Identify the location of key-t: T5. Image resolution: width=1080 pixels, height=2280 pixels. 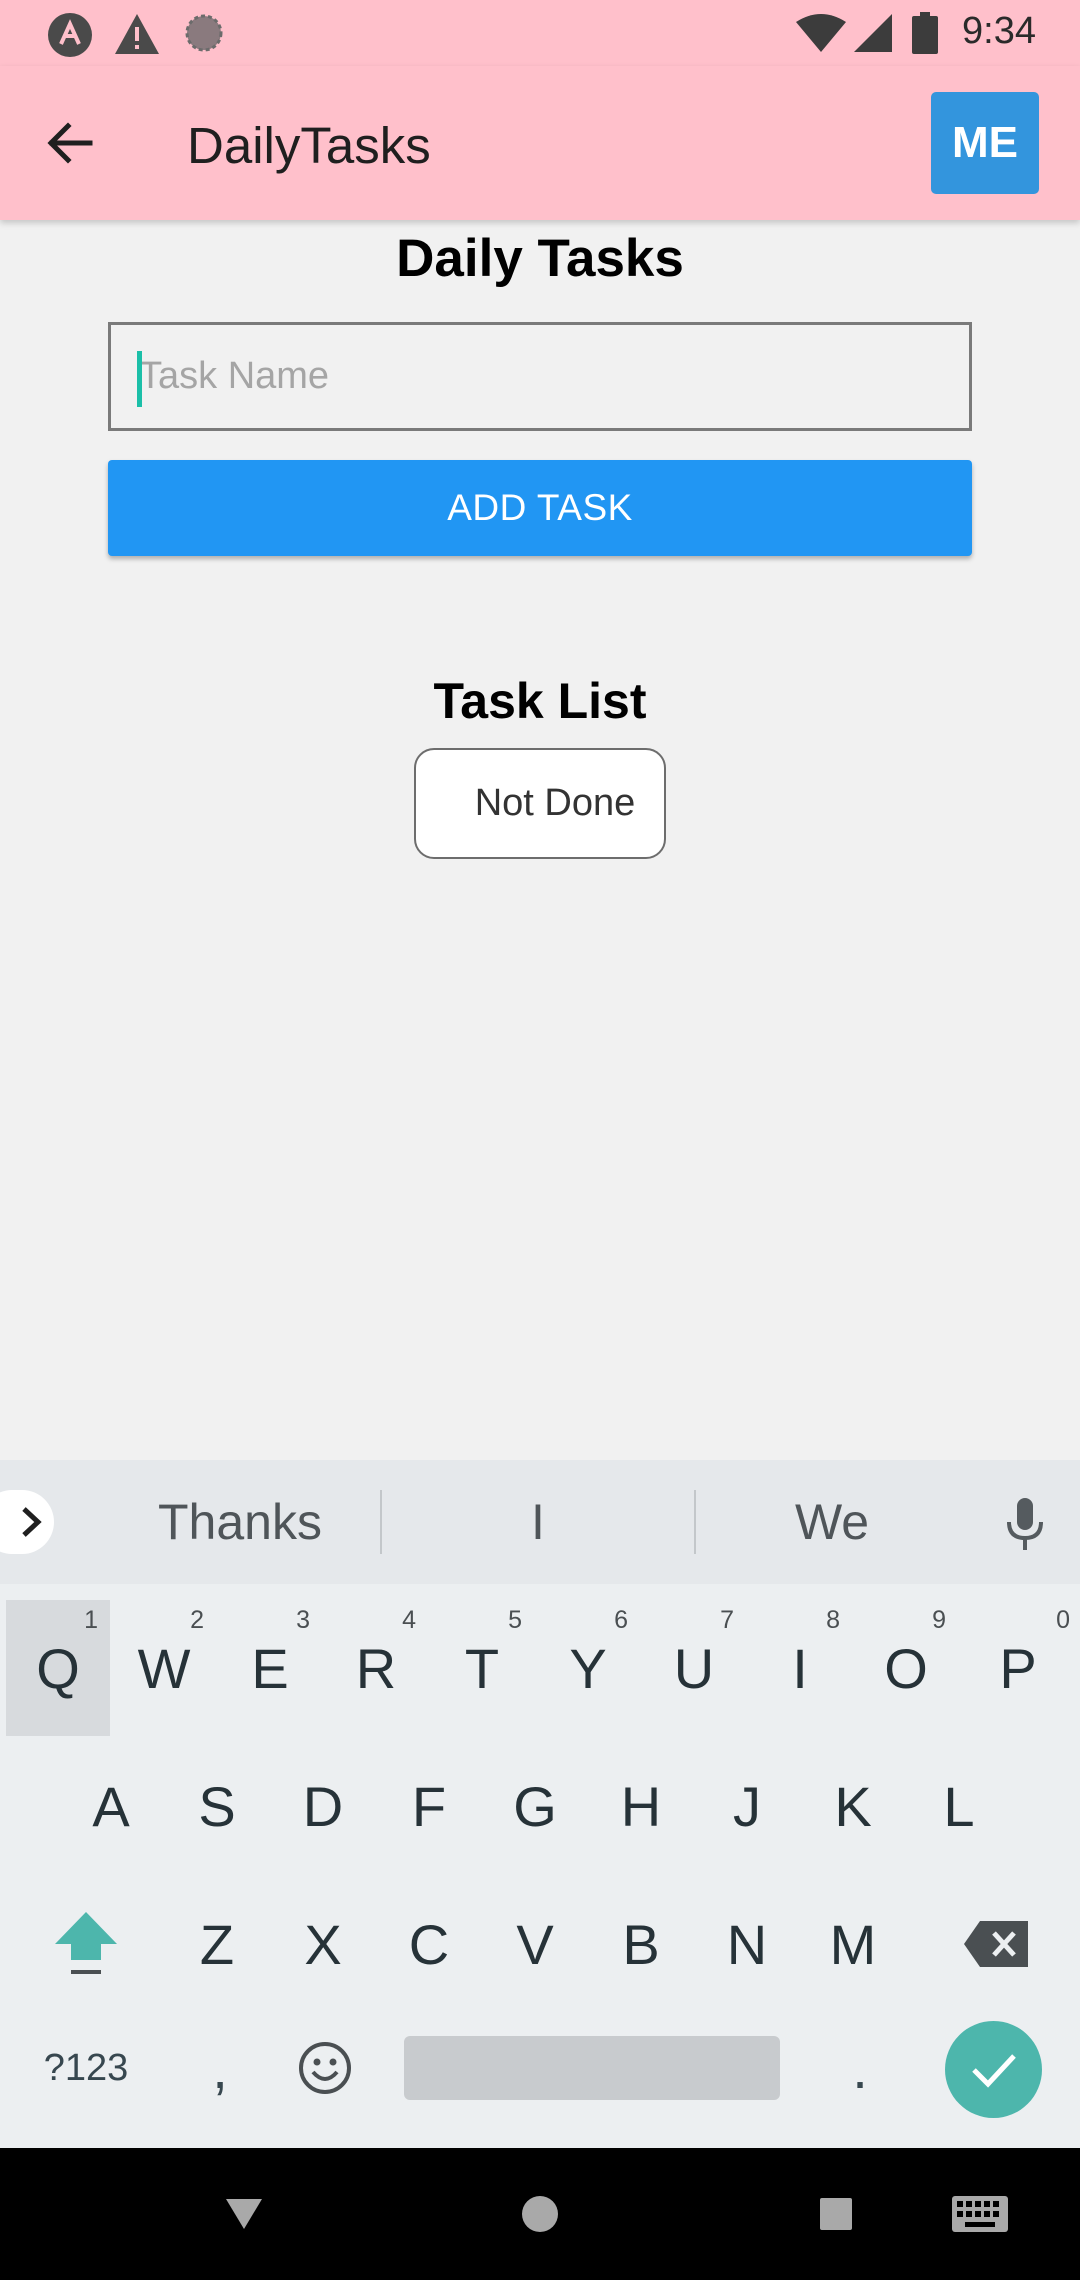
(482, 1668).